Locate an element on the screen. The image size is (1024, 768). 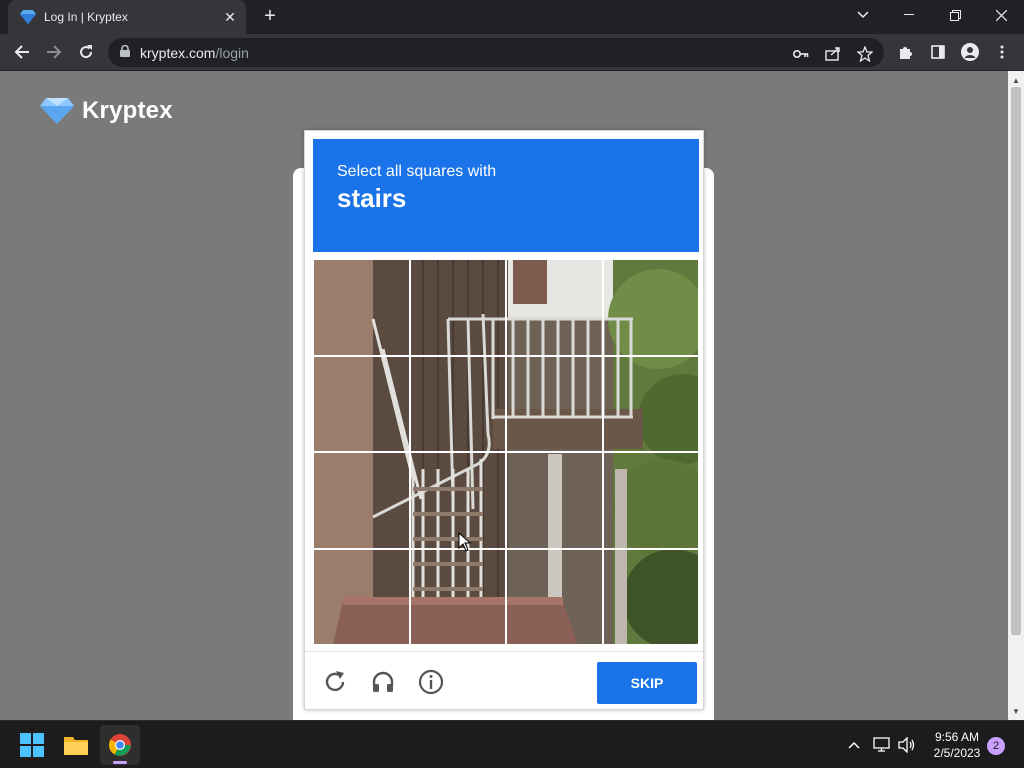
kryptex-logo: Kryptex is located at coordinates (106, 111).